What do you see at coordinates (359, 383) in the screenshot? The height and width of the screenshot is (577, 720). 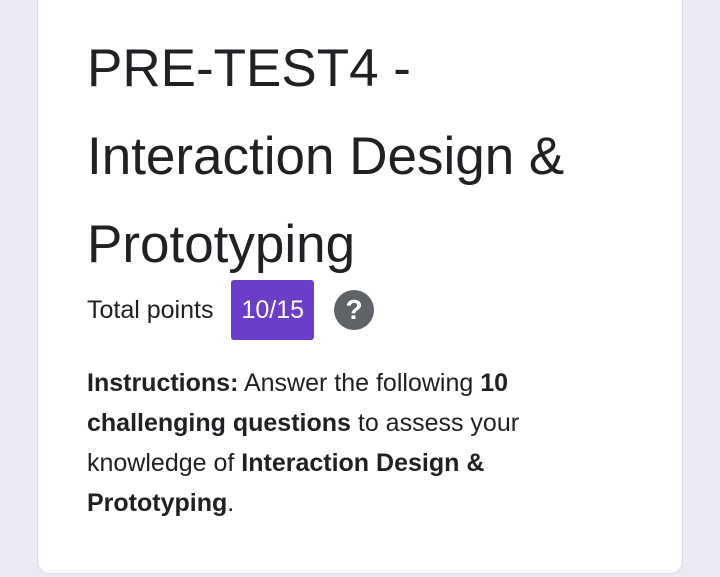 I see `instructions-segment-1: Answer the following` at bounding box center [359, 383].